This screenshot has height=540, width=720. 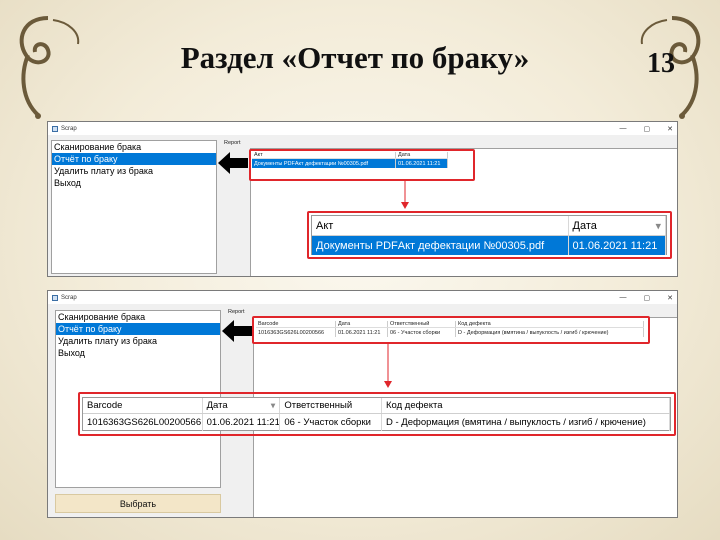 What do you see at coordinates (362, 165) in the screenshot?
I see `highlight-box-small-act` at bounding box center [362, 165].